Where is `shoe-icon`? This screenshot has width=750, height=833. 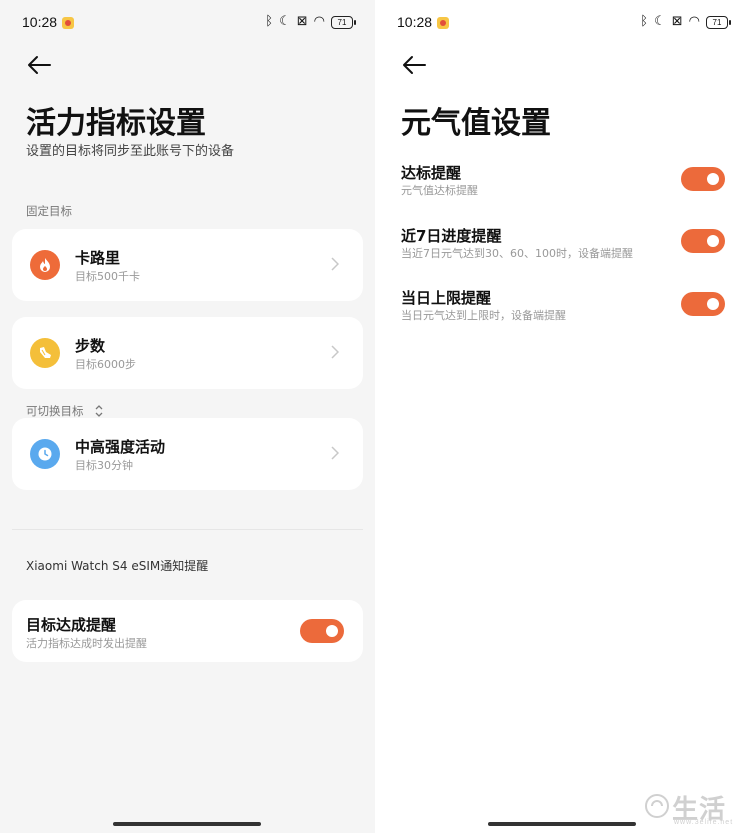
shoe-icon is located at coordinates (45, 353).